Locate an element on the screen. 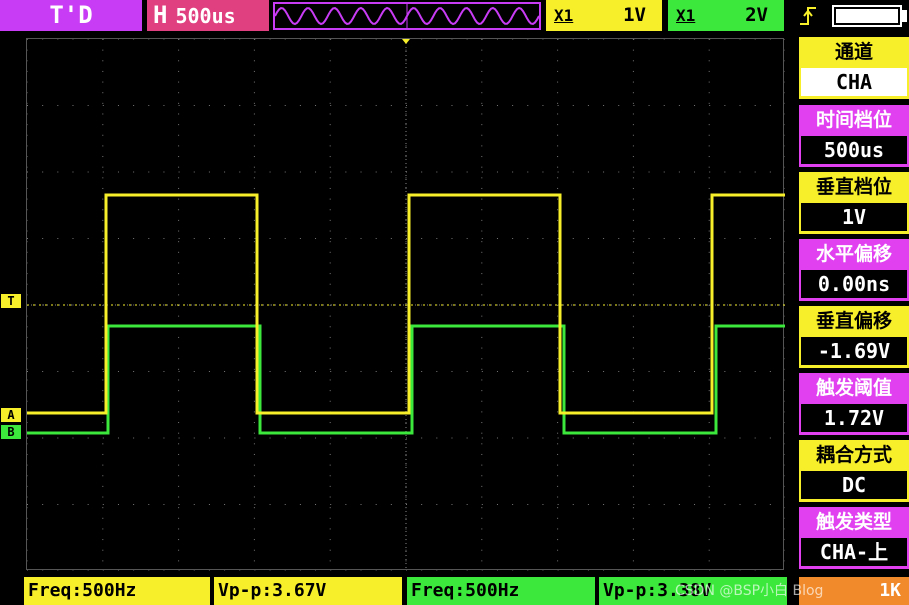 The width and height of the screenshot is (909, 605). menu-item-title: 触发类型 is located at coordinates (853, 522).